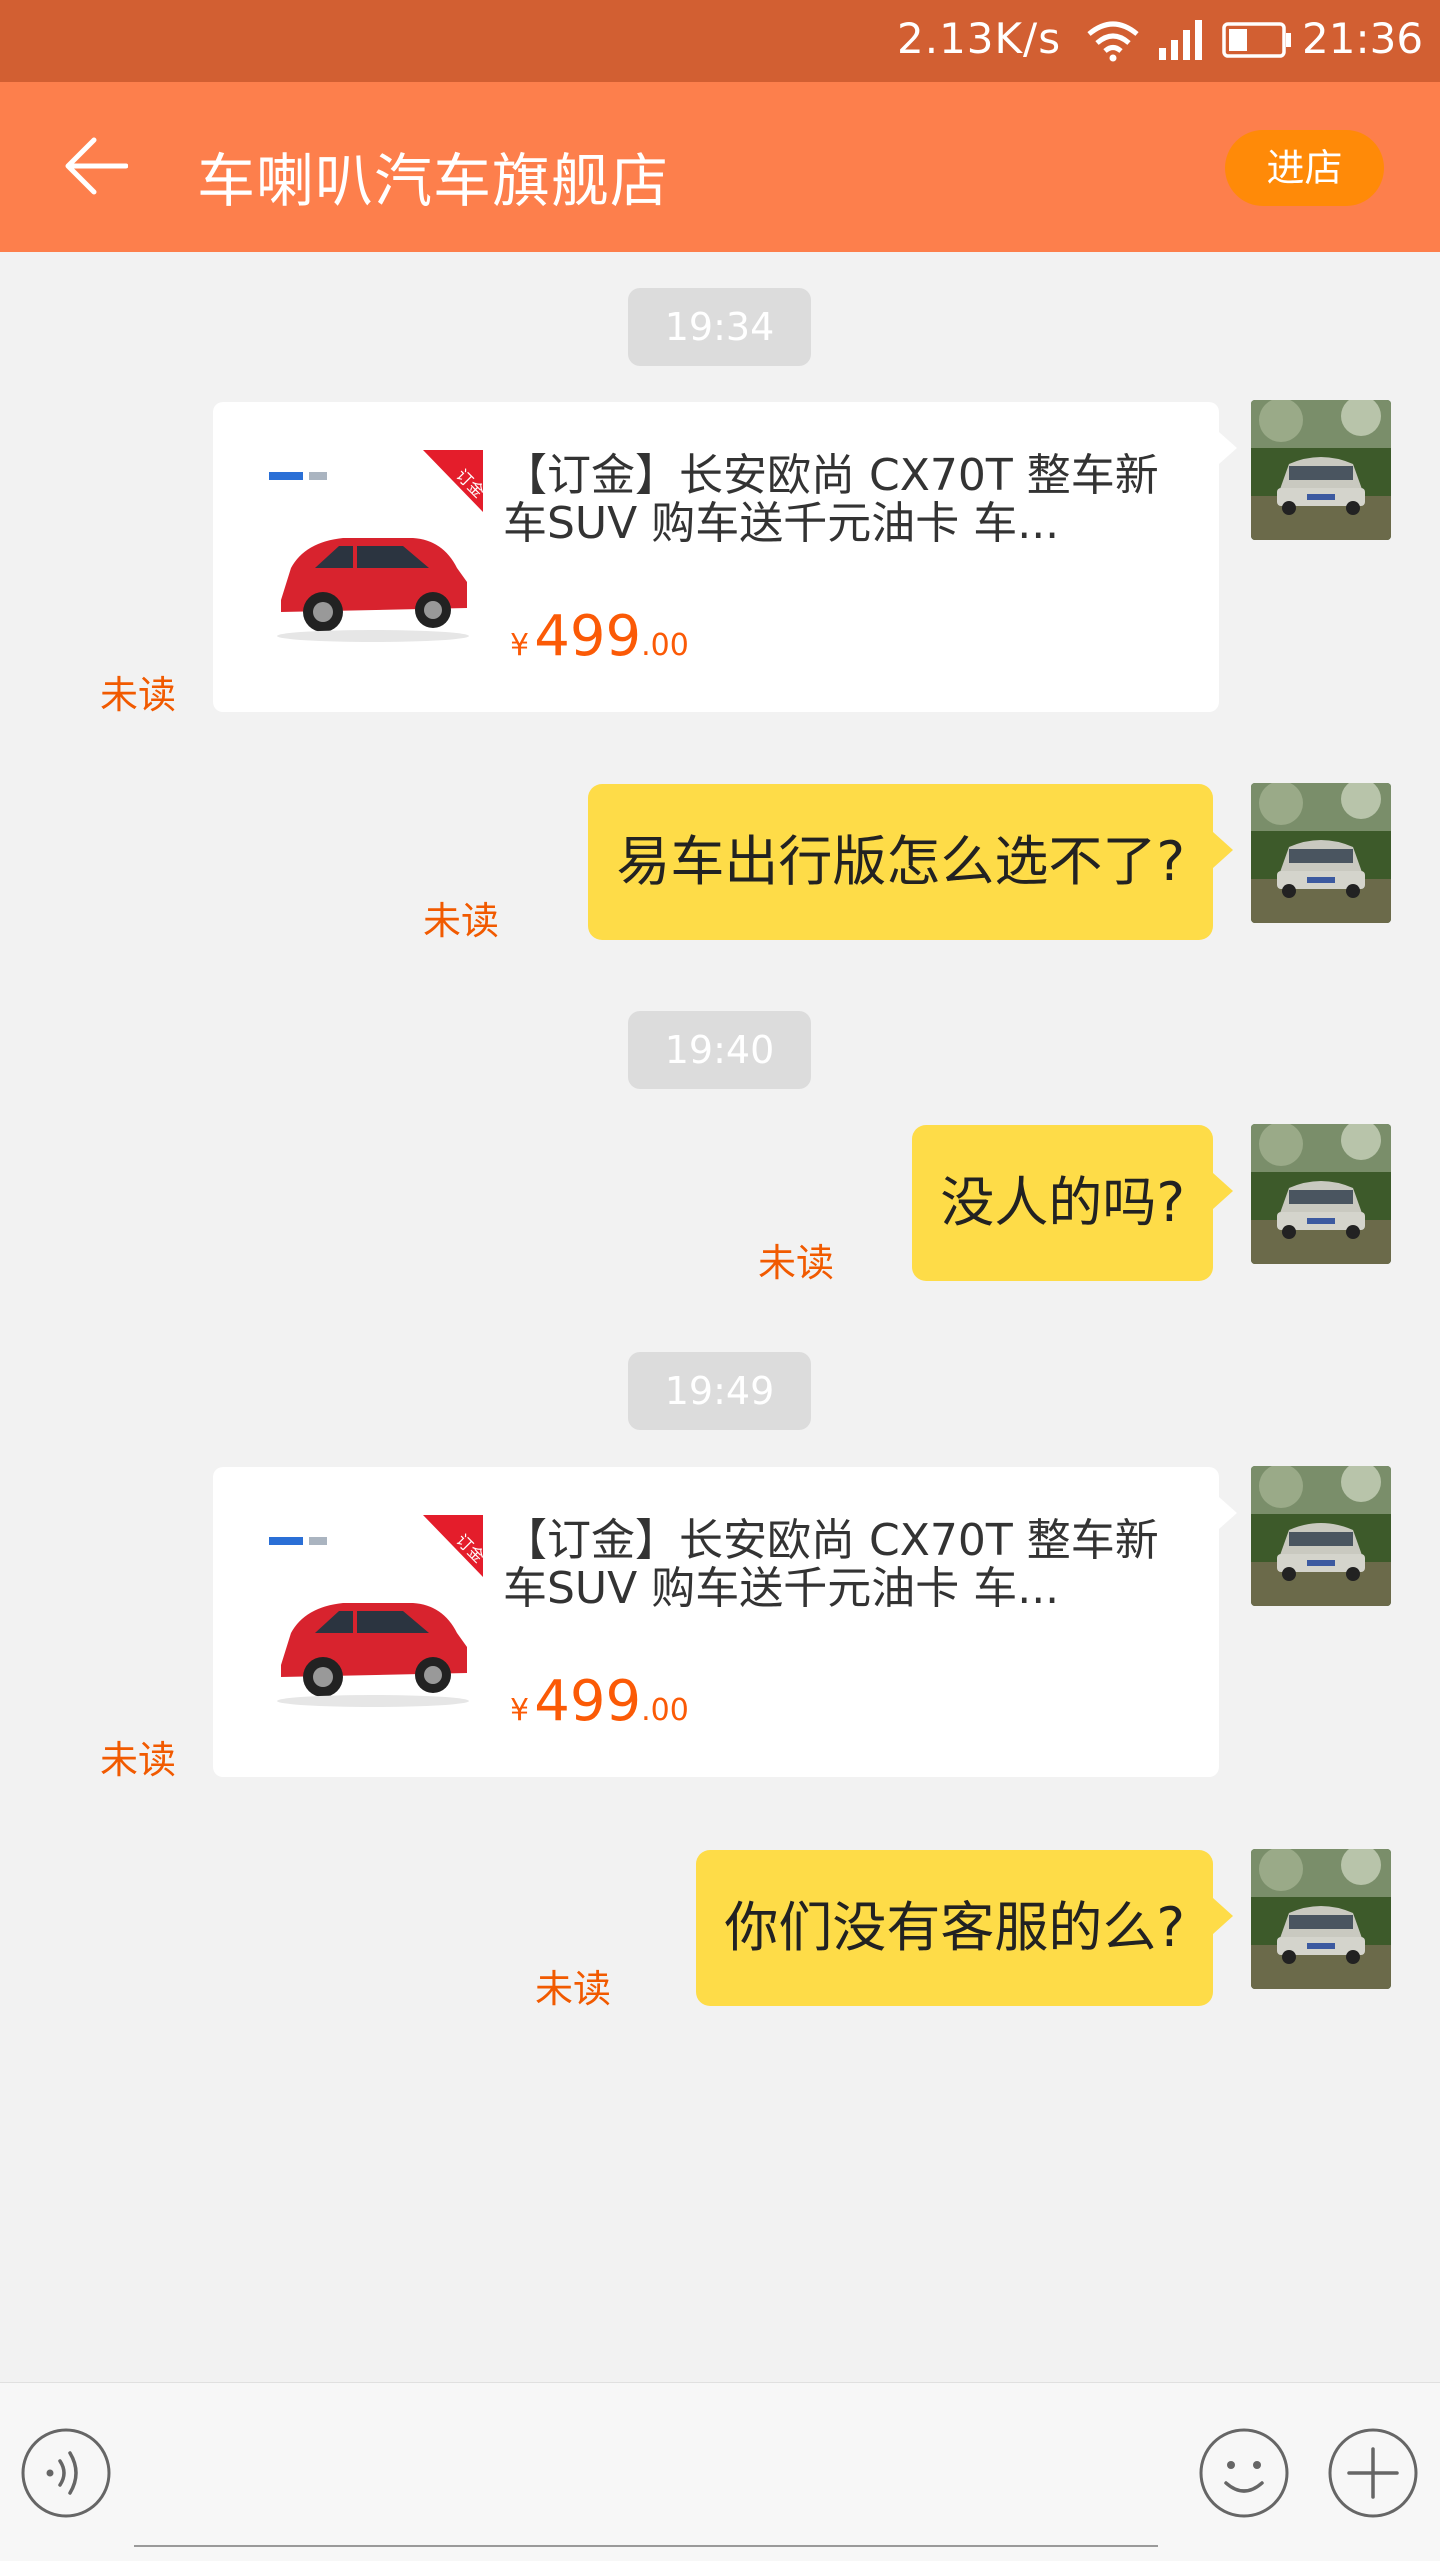 This screenshot has width=1440, height=2561. I want to click on plus-icon, so click(1373, 2473).